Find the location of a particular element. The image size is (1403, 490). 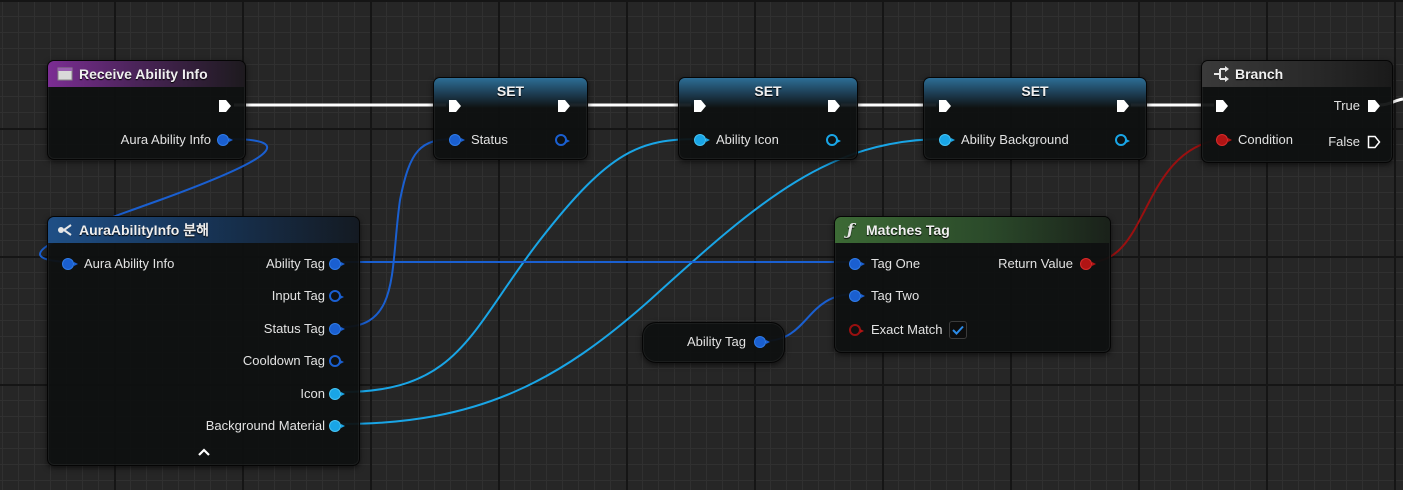

aura-ability-info-input-pin is located at coordinates (70, 264).